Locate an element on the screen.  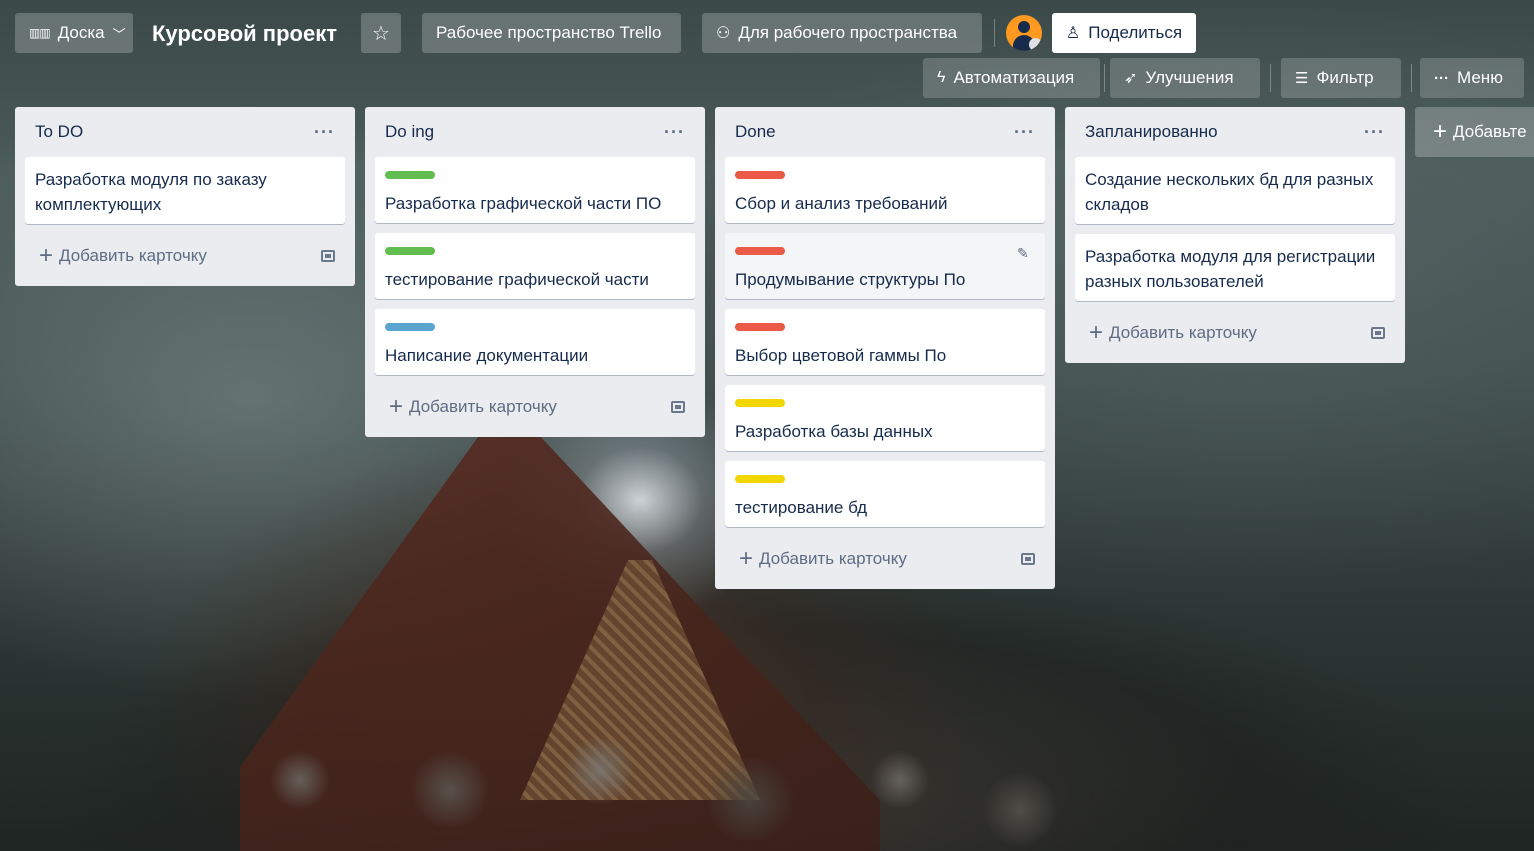
automation-label: Автоматизация is located at coordinates (1014, 77).